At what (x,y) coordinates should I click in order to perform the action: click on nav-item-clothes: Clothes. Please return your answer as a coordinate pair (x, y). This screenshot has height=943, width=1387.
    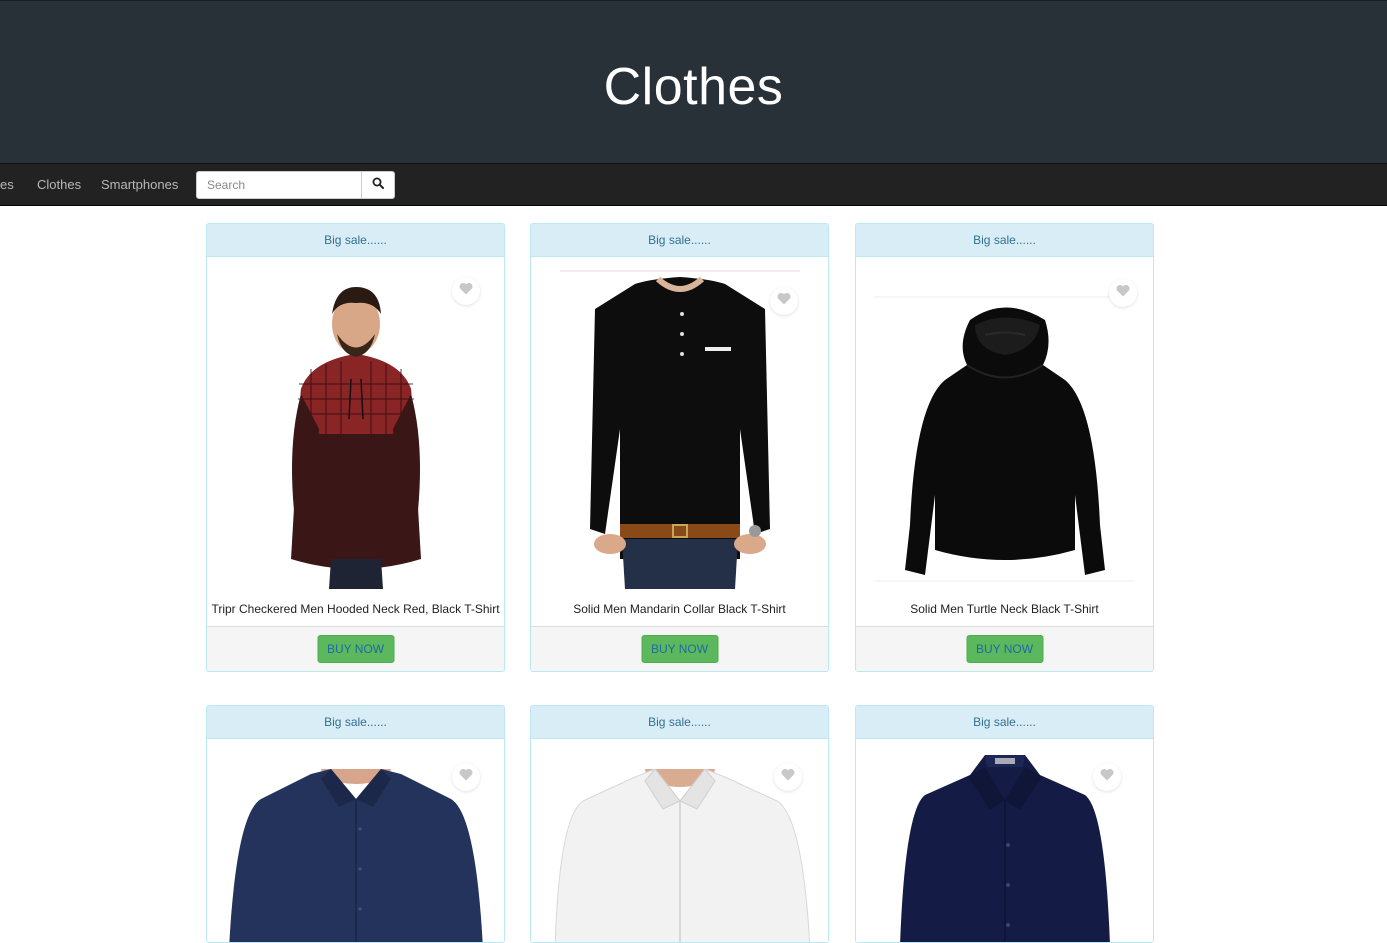
    Looking at the image, I should click on (59, 184).